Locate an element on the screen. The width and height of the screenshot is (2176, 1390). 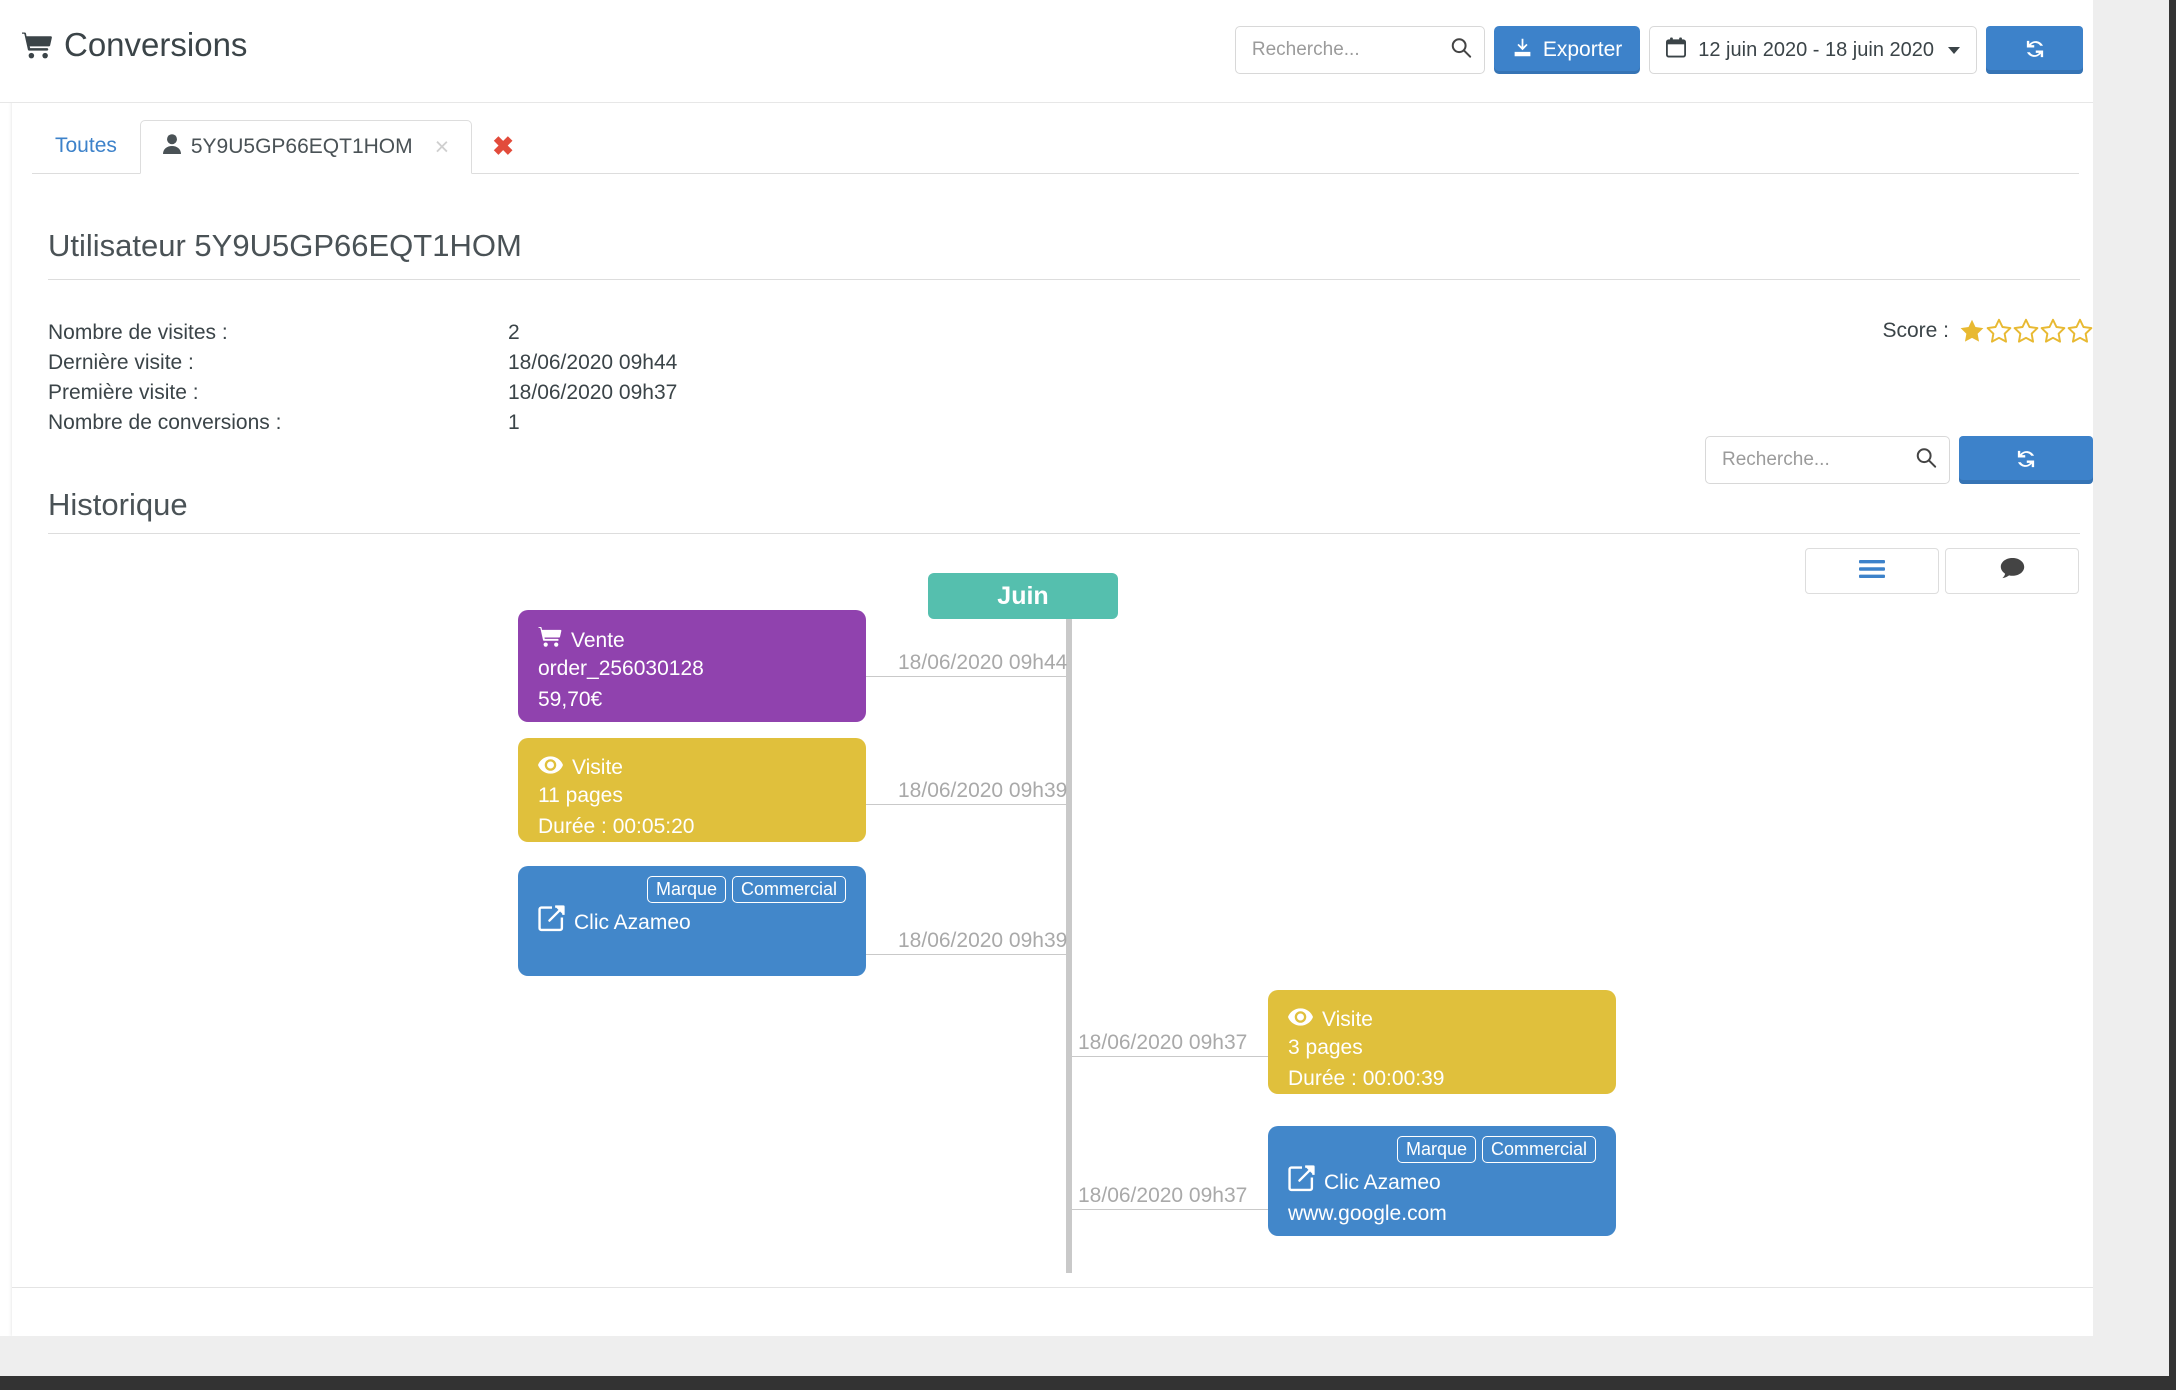
export-button: Exporter is located at coordinates (1567, 50).